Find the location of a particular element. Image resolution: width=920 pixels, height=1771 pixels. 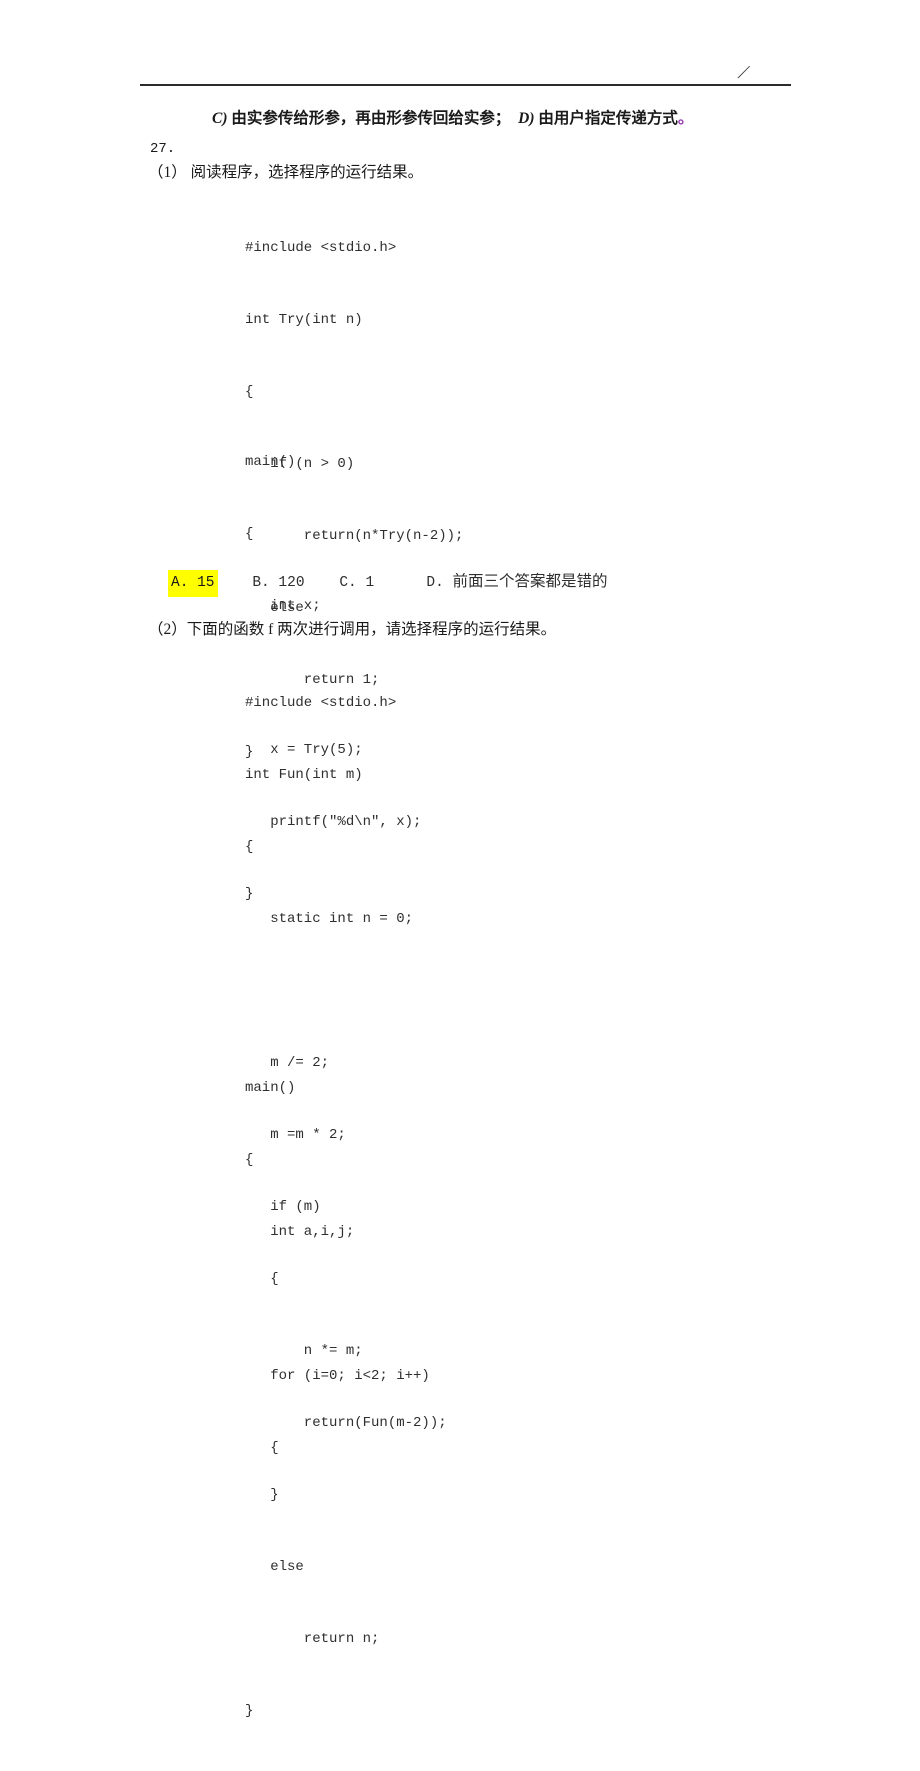

subquestion-2: （2）下面的函数 f 两次进行调用，请选择程序的运行结果。 is located at coordinates (352, 630).